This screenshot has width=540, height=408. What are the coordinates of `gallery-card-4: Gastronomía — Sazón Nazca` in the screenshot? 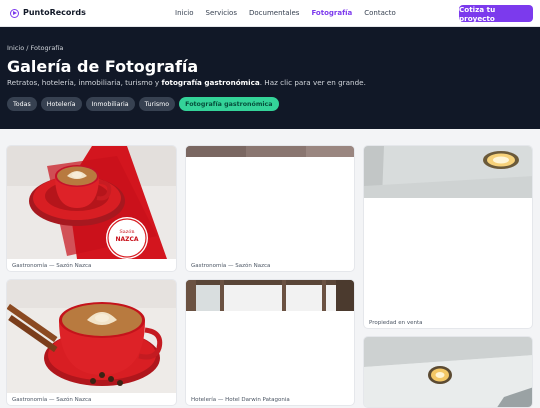 It's located at (91, 342).